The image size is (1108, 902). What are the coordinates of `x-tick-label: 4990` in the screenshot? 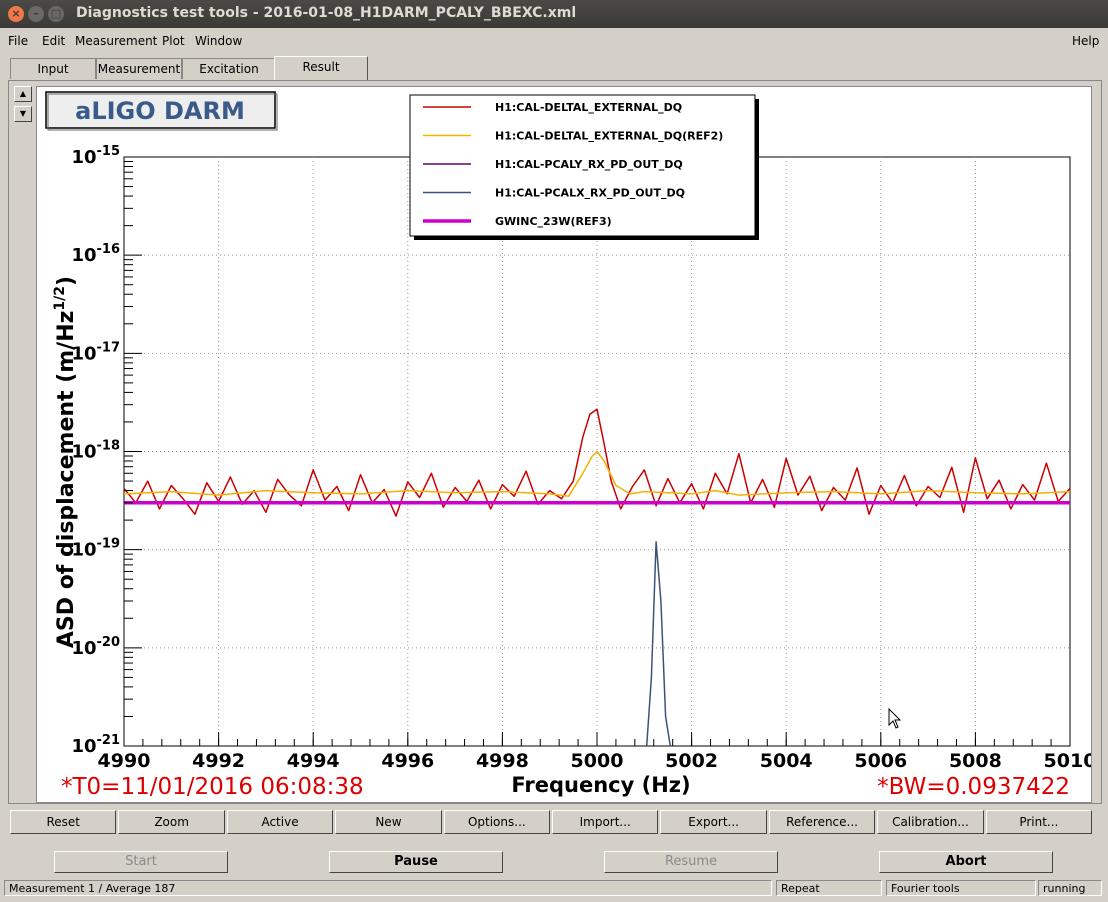 It's located at (124, 761).